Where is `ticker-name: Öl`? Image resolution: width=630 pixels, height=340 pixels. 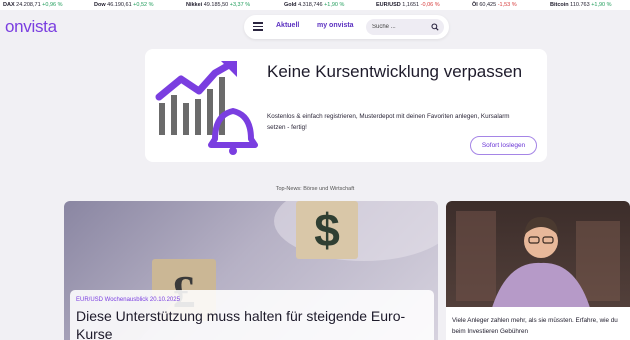
ticker-name: Öl is located at coordinates (475, 5).